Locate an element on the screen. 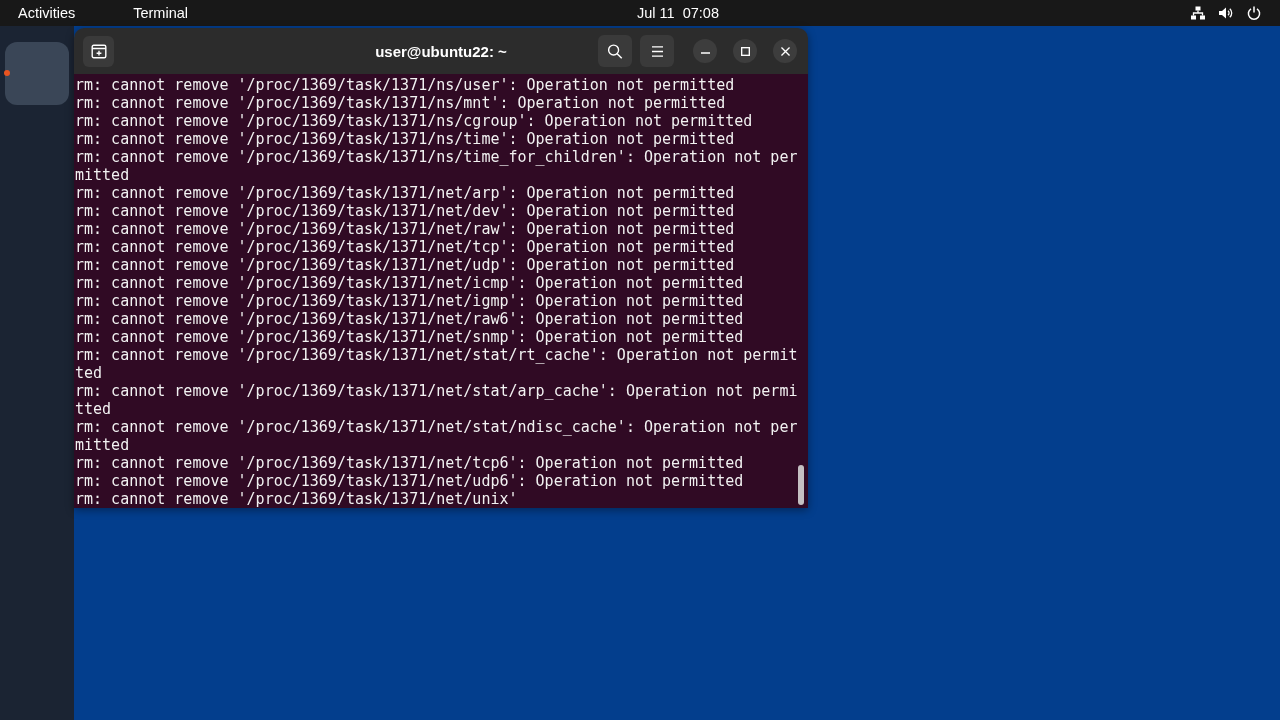  terminal-line: rm: cannot remove '/proc/1369/task/1371/net/dev': Operation not permitted is located at coordinates (405, 211).